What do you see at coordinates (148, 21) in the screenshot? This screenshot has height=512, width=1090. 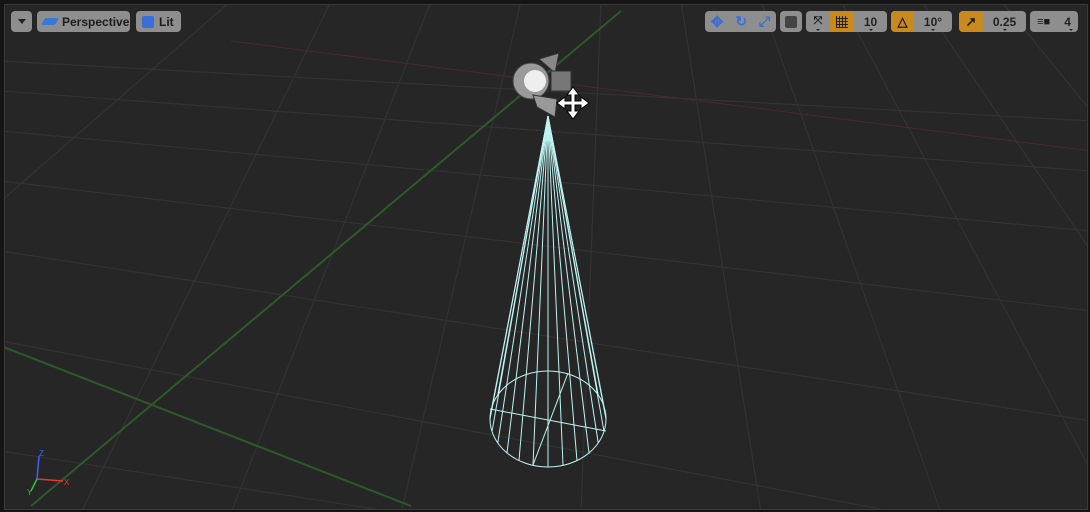 I see `lit-cube-icon` at bounding box center [148, 21].